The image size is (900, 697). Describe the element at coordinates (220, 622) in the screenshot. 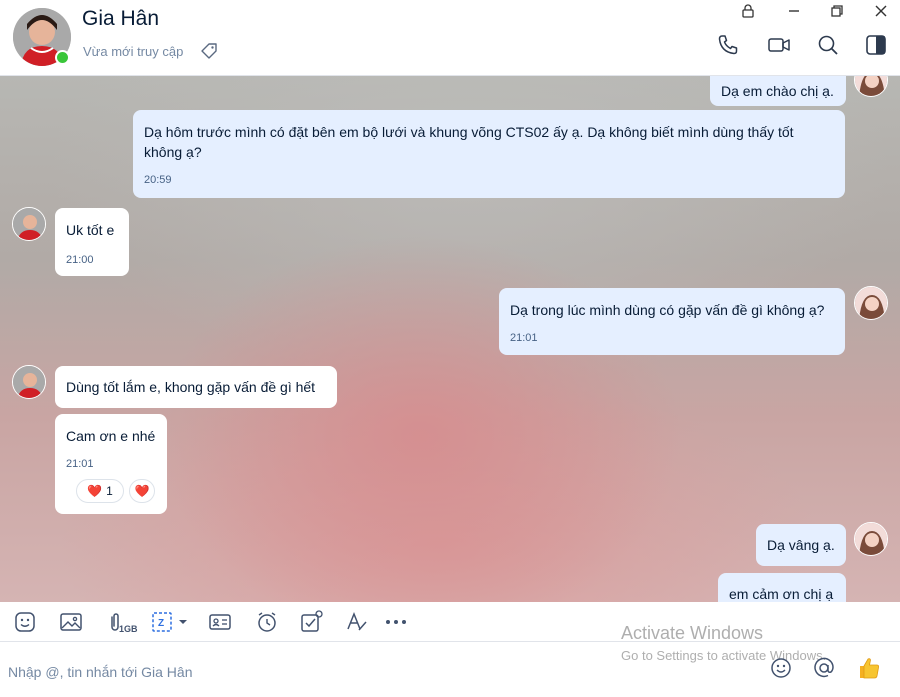

I see `contact-card-icon` at that location.